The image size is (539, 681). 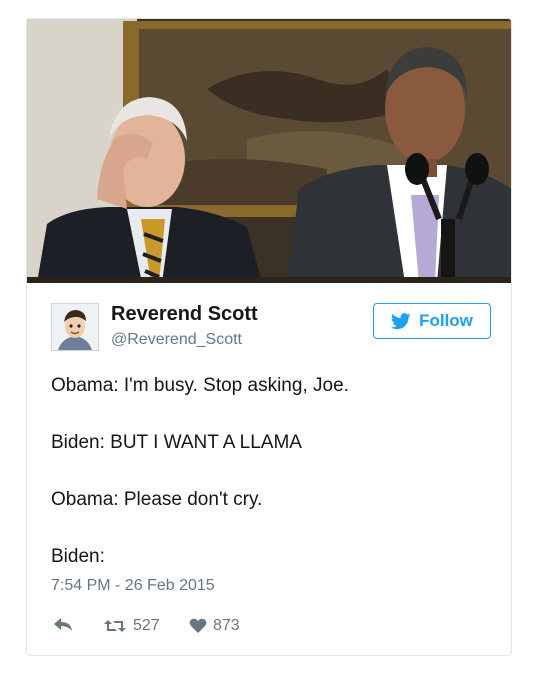 I want to click on tweet-actions: 527 873, so click(x=201, y=629).